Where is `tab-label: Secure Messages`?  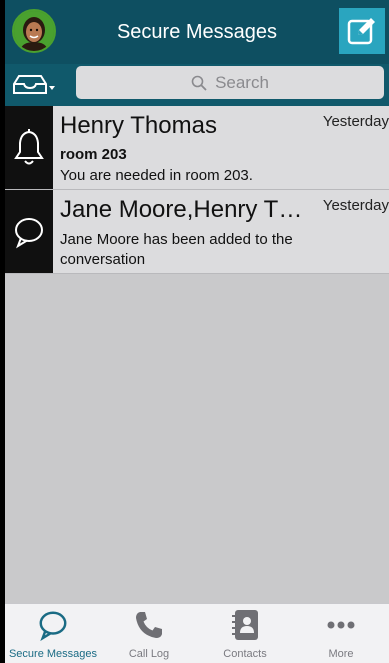 tab-label: Secure Messages is located at coordinates (53, 654).